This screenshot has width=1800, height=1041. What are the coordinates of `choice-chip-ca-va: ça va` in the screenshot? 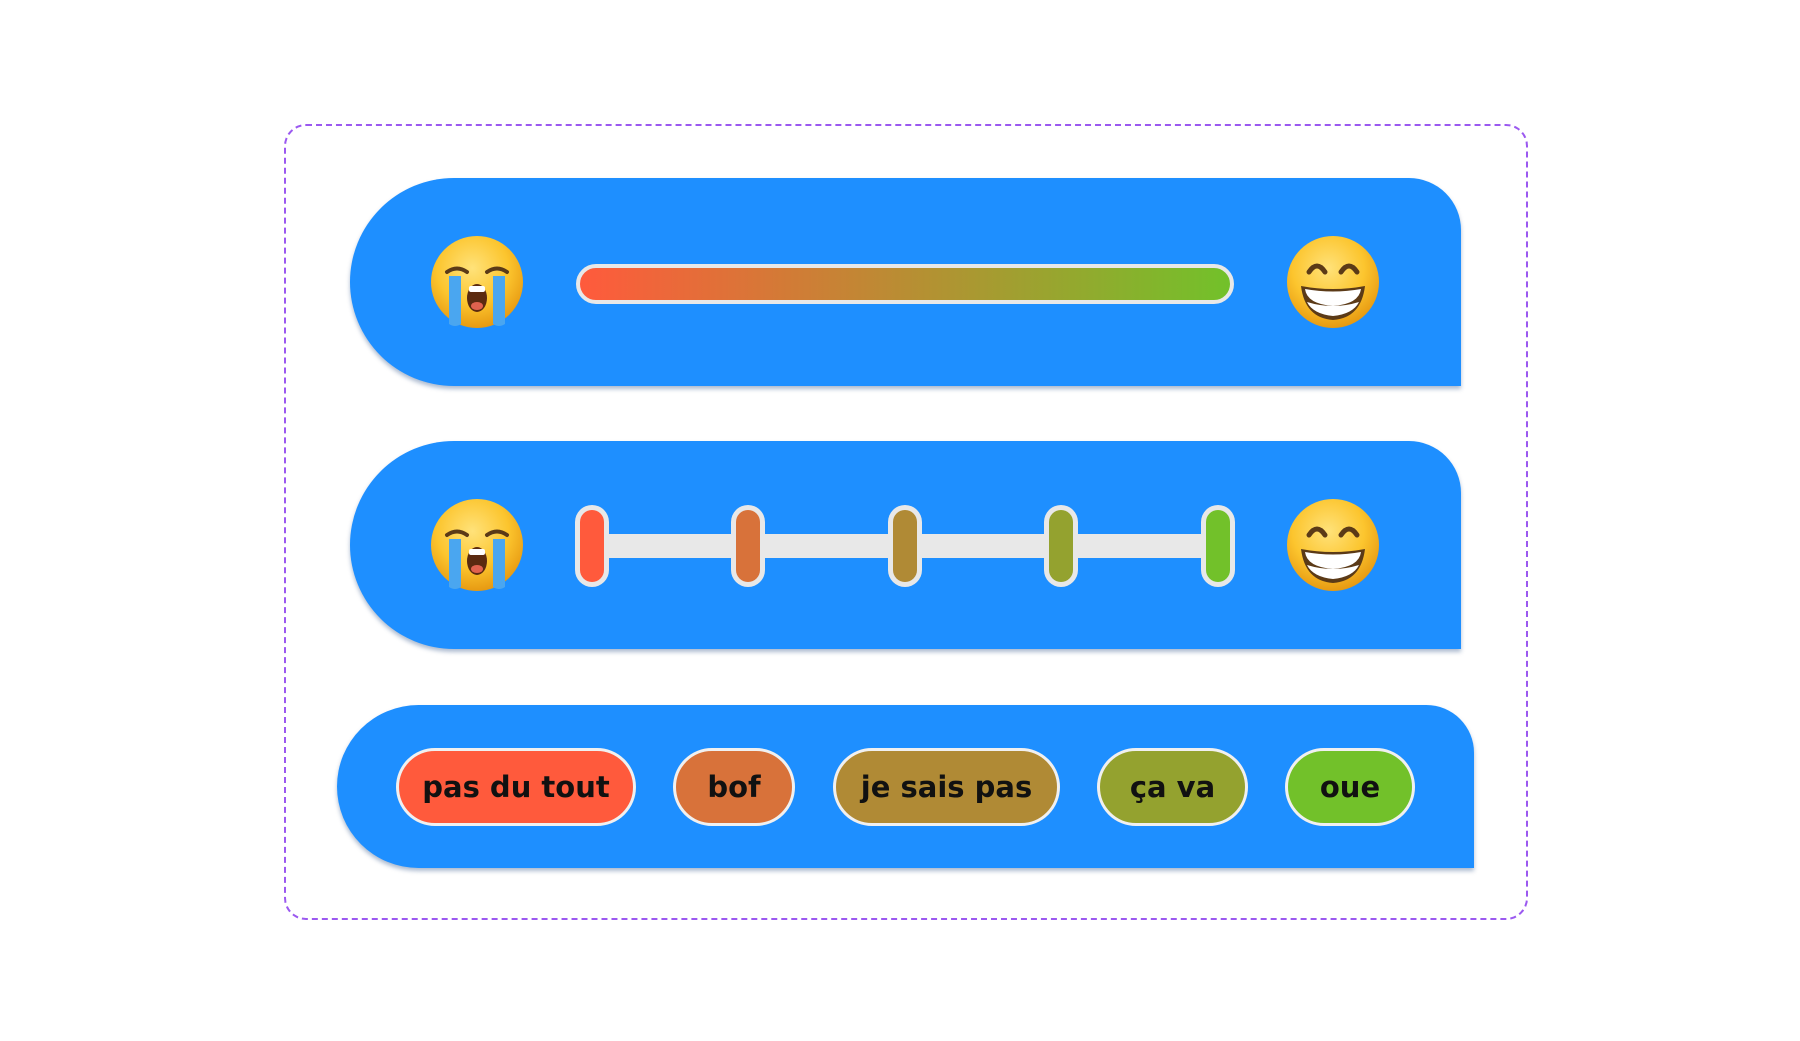 It's located at (1172, 787).